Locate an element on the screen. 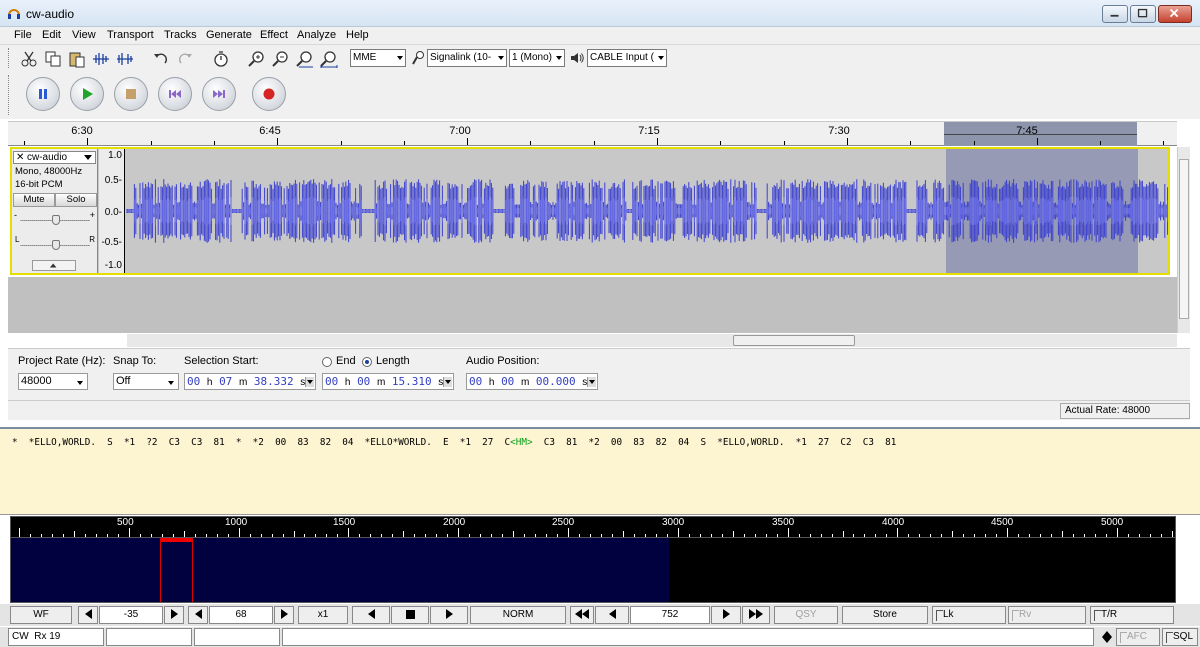 This screenshot has width=1200, height=647. close-button is located at coordinates (1175, 14).